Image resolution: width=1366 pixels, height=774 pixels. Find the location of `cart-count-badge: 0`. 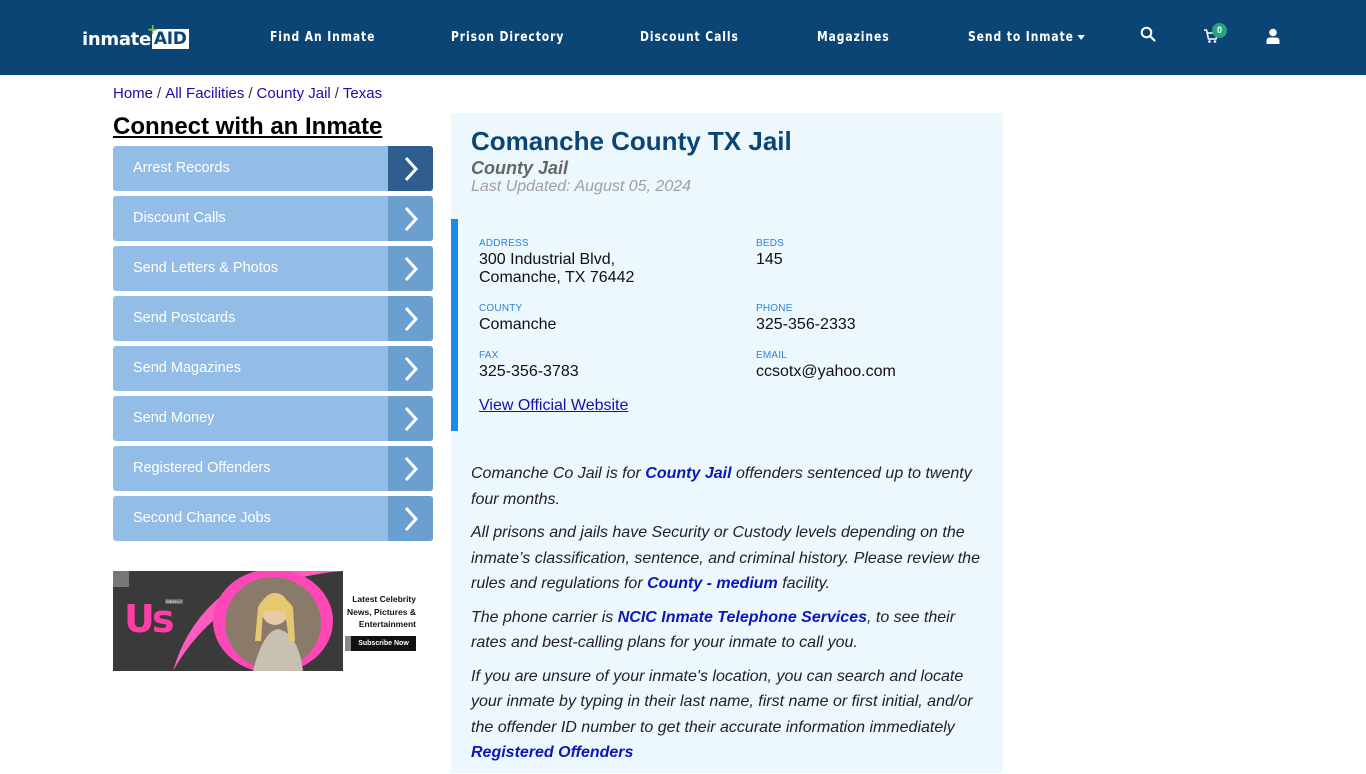

cart-count-badge: 0 is located at coordinates (1219, 30).